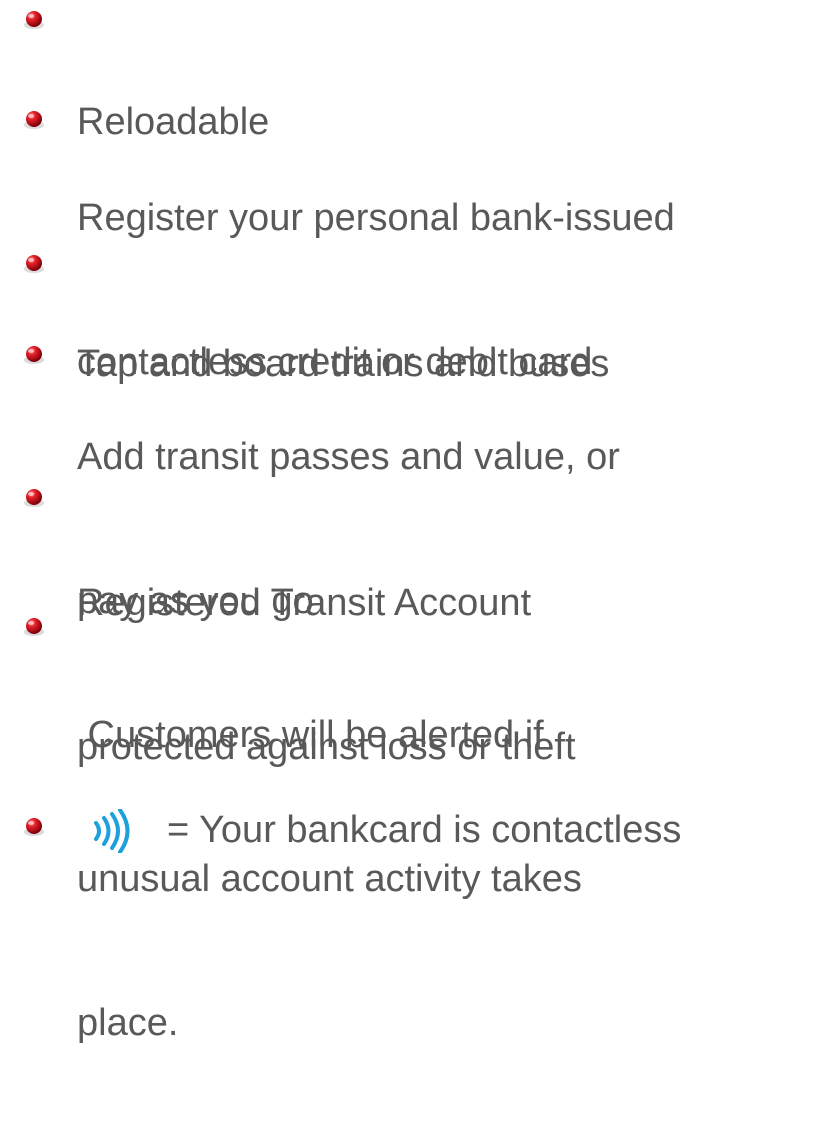  Describe the element at coordinates (424, 830) in the screenshot. I see `contactless-explanation-text: = Your bankcard is contactless` at that location.